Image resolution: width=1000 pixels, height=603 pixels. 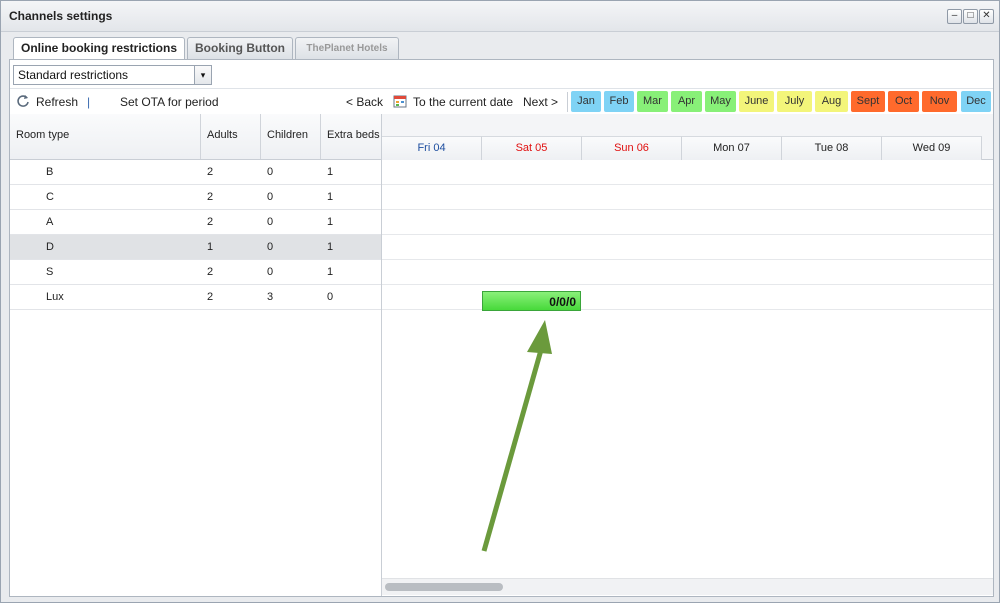 What do you see at coordinates (970, 16) in the screenshot?
I see `maximize-icon: □` at bounding box center [970, 16].